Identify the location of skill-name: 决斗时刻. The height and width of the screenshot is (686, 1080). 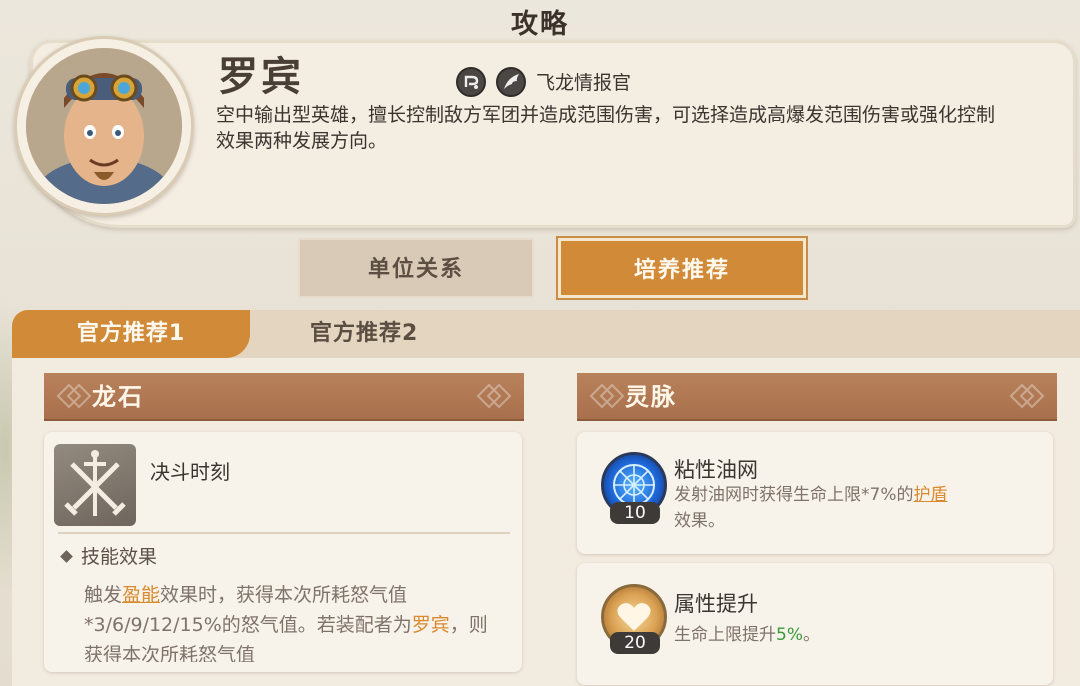
(190, 472).